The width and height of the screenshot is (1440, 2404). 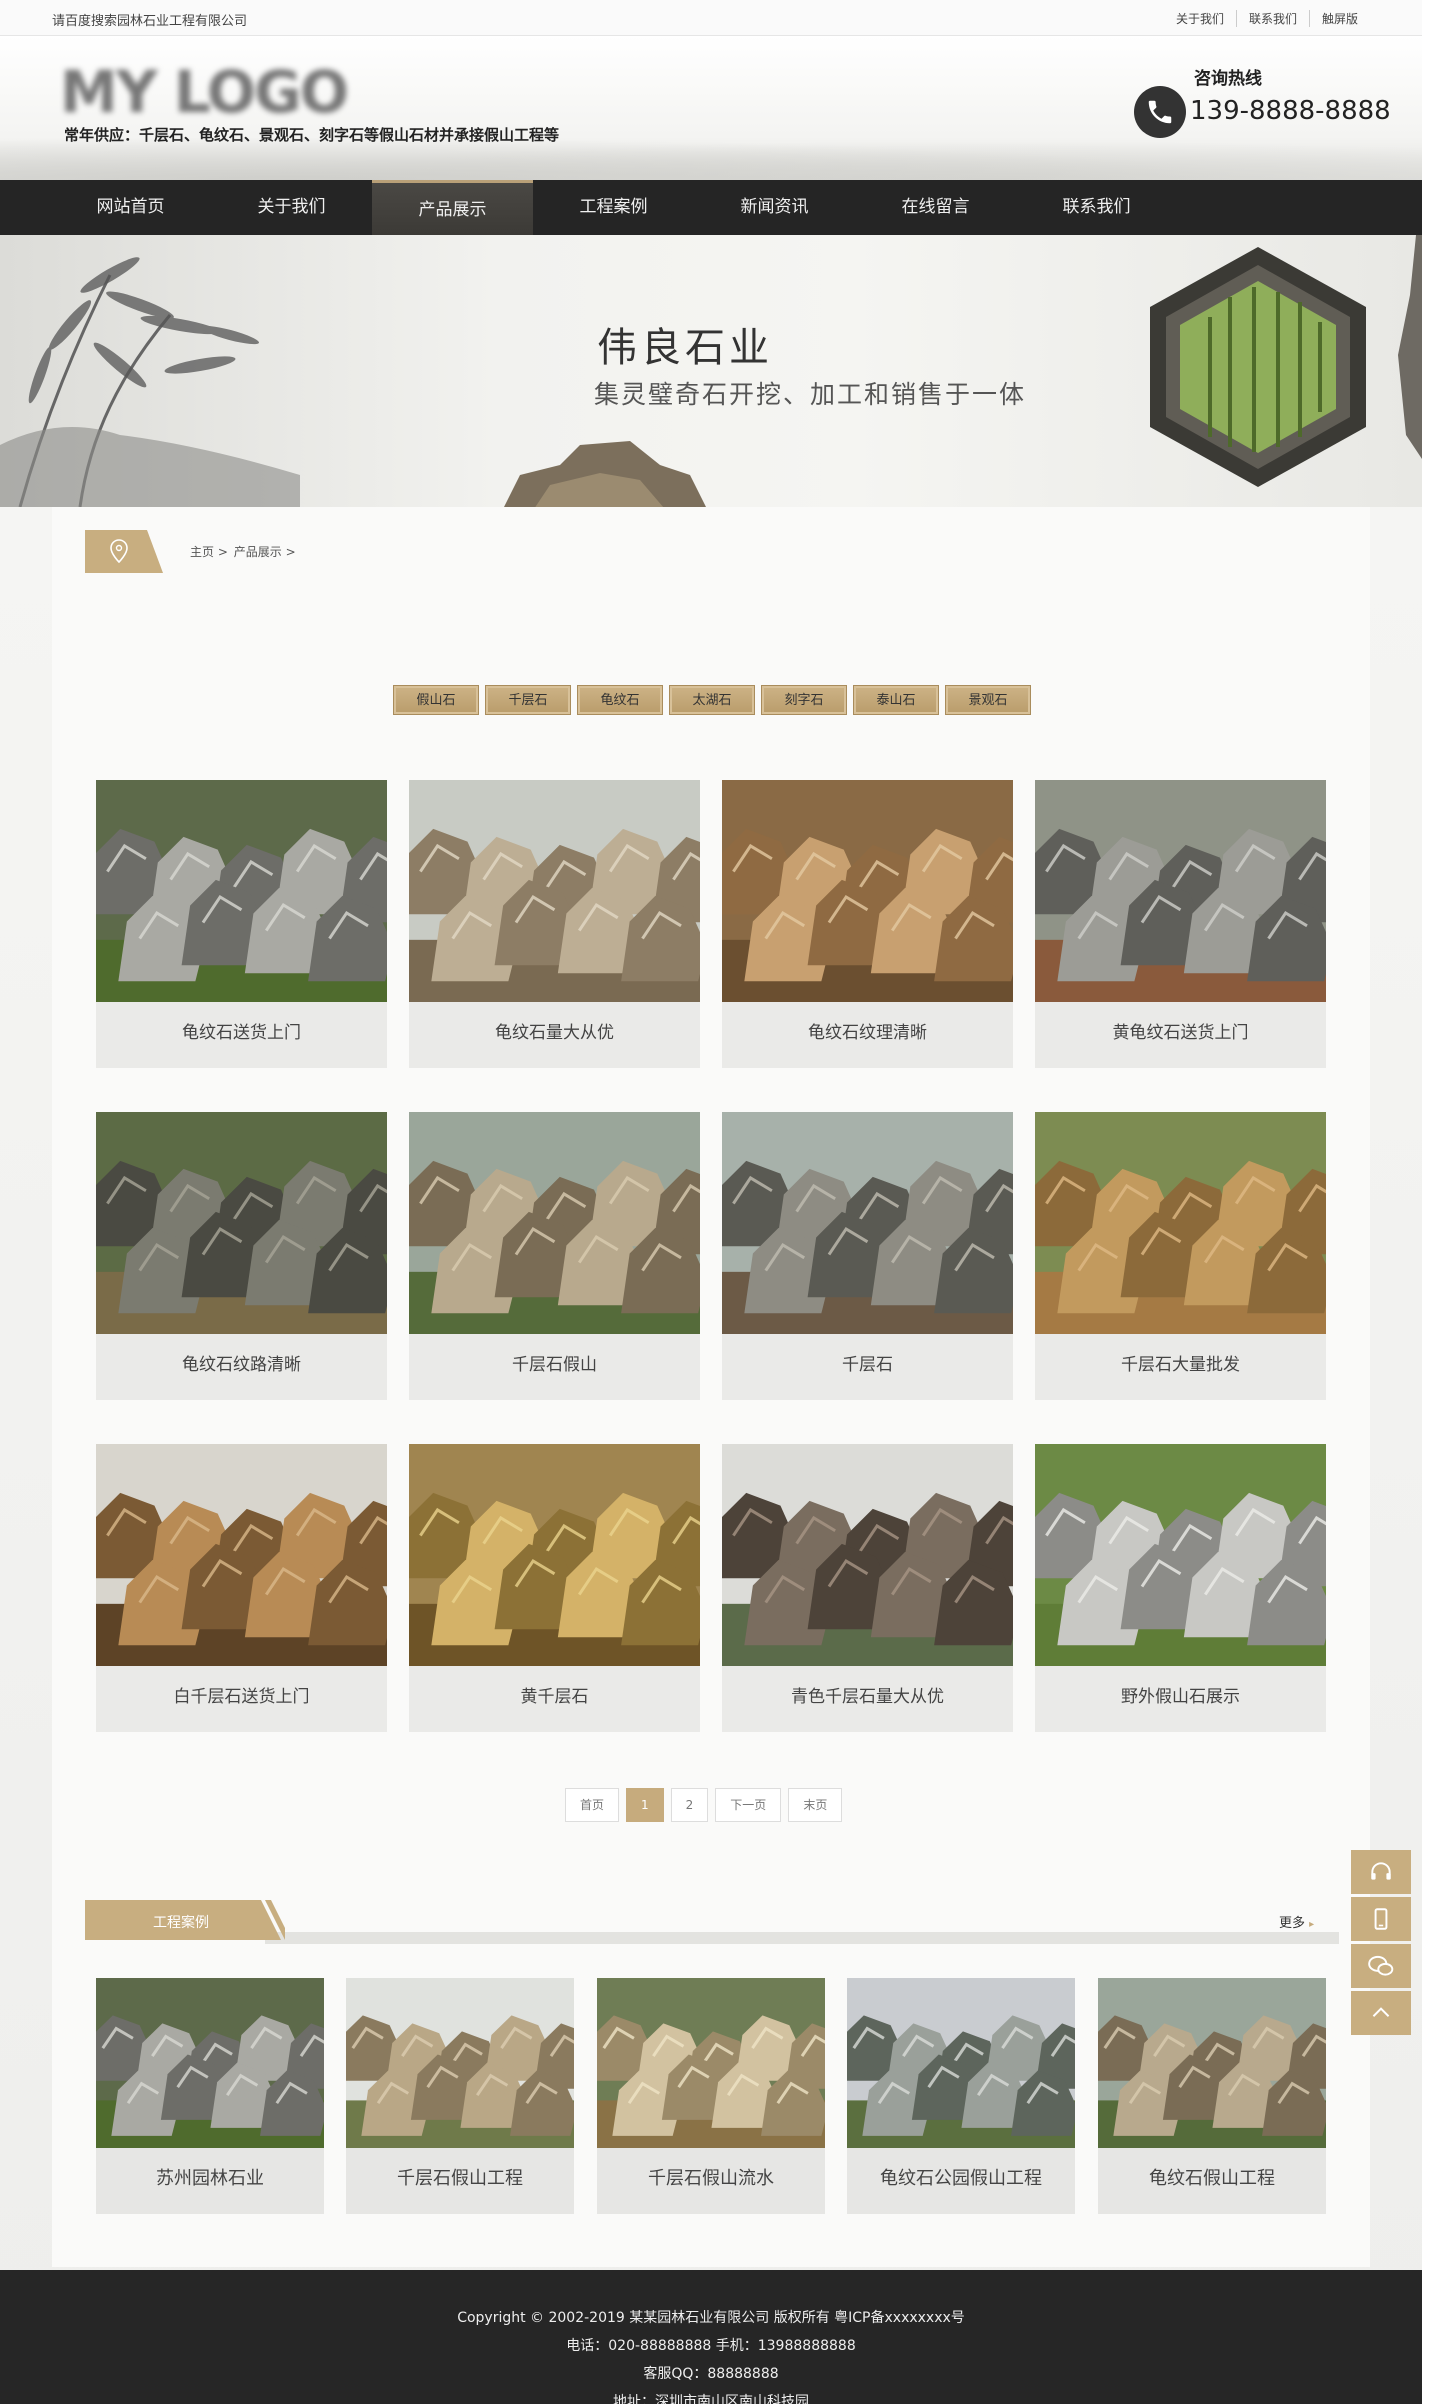 I want to click on product-title: 黄千层石, so click(x=554, y=1699).